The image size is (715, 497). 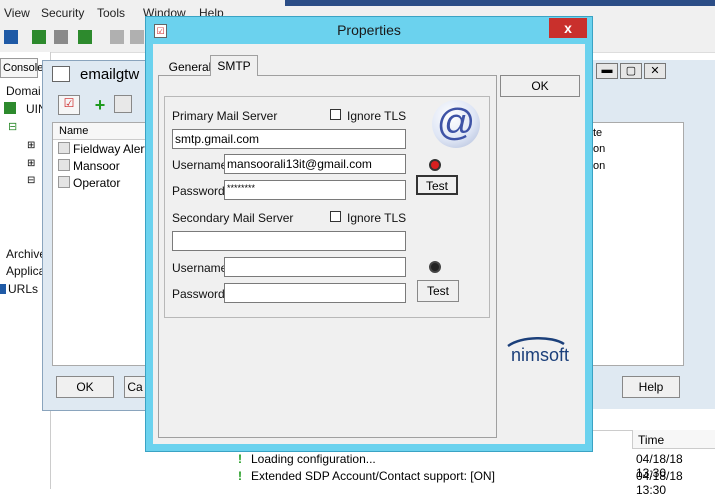 I want to click on domain-node: Domai, so click(x=23, y=91).